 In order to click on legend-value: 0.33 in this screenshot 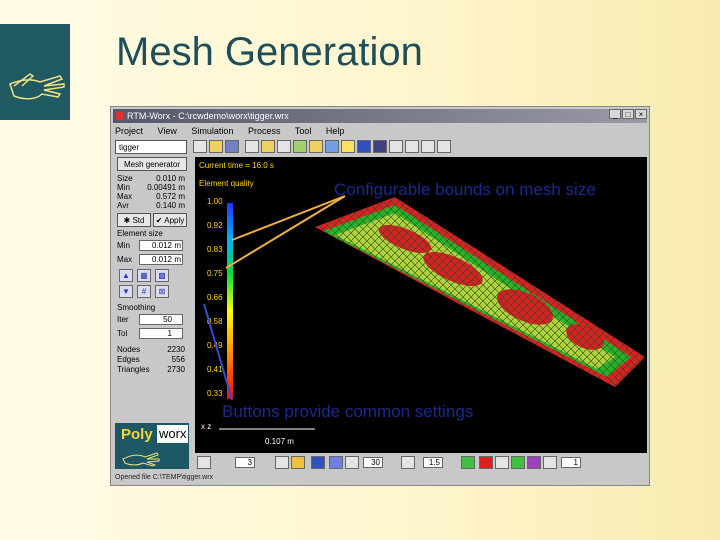, I will do `click(215, 393)`.